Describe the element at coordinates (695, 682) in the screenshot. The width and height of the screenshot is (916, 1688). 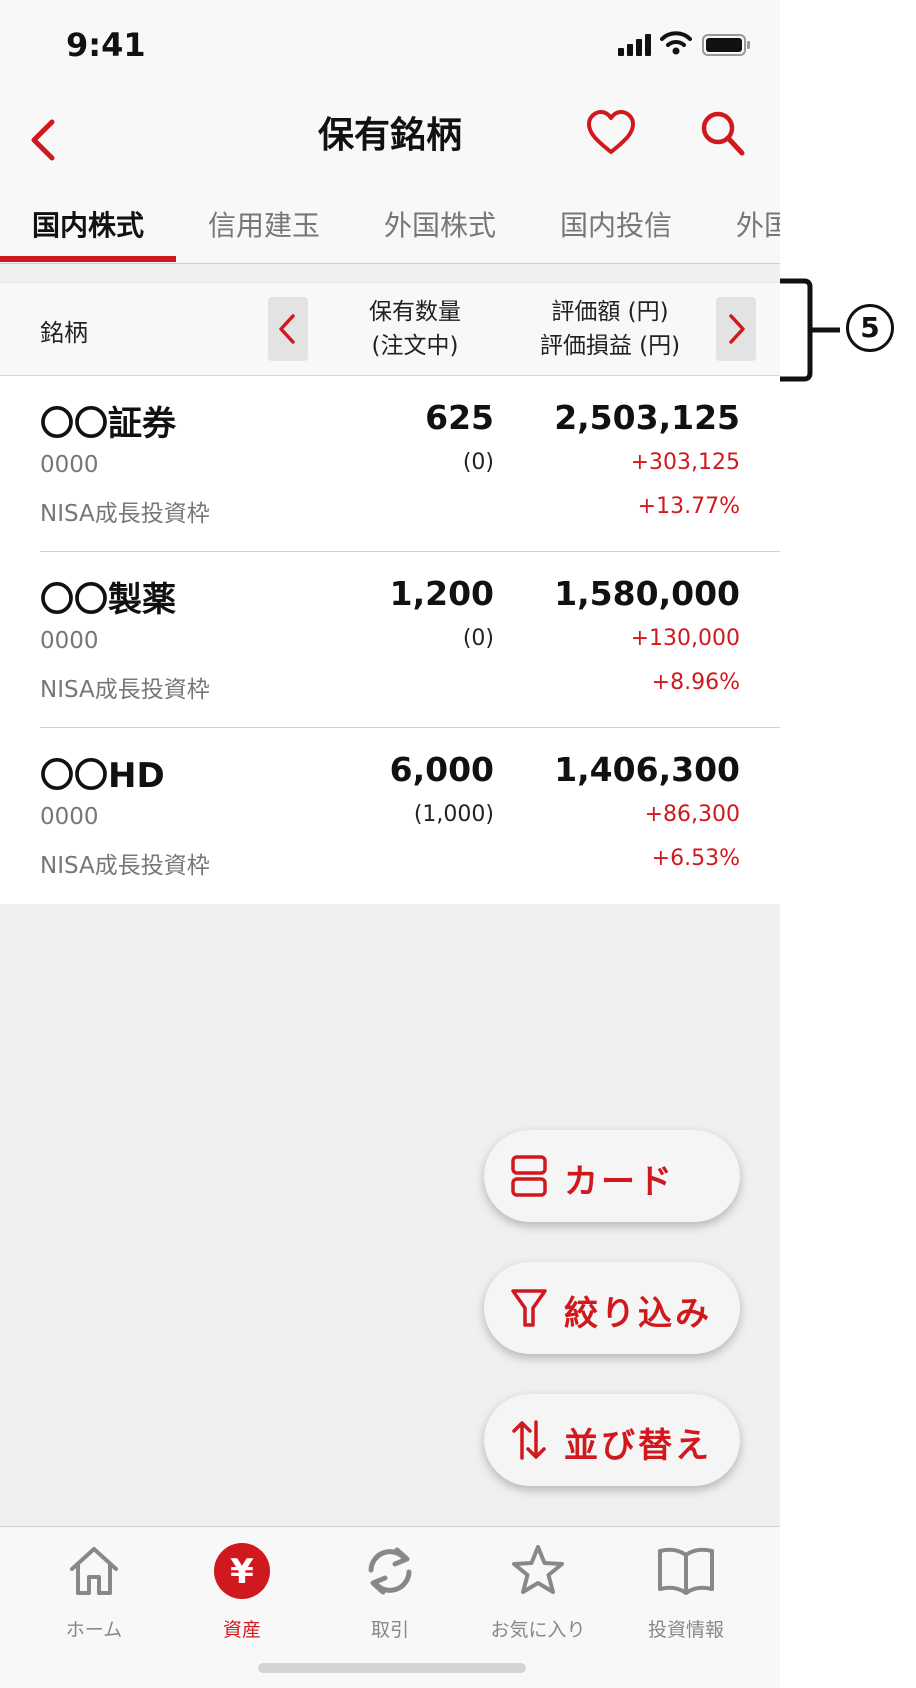
I see `unrealized-pl-pct: +8.96%` at that location.